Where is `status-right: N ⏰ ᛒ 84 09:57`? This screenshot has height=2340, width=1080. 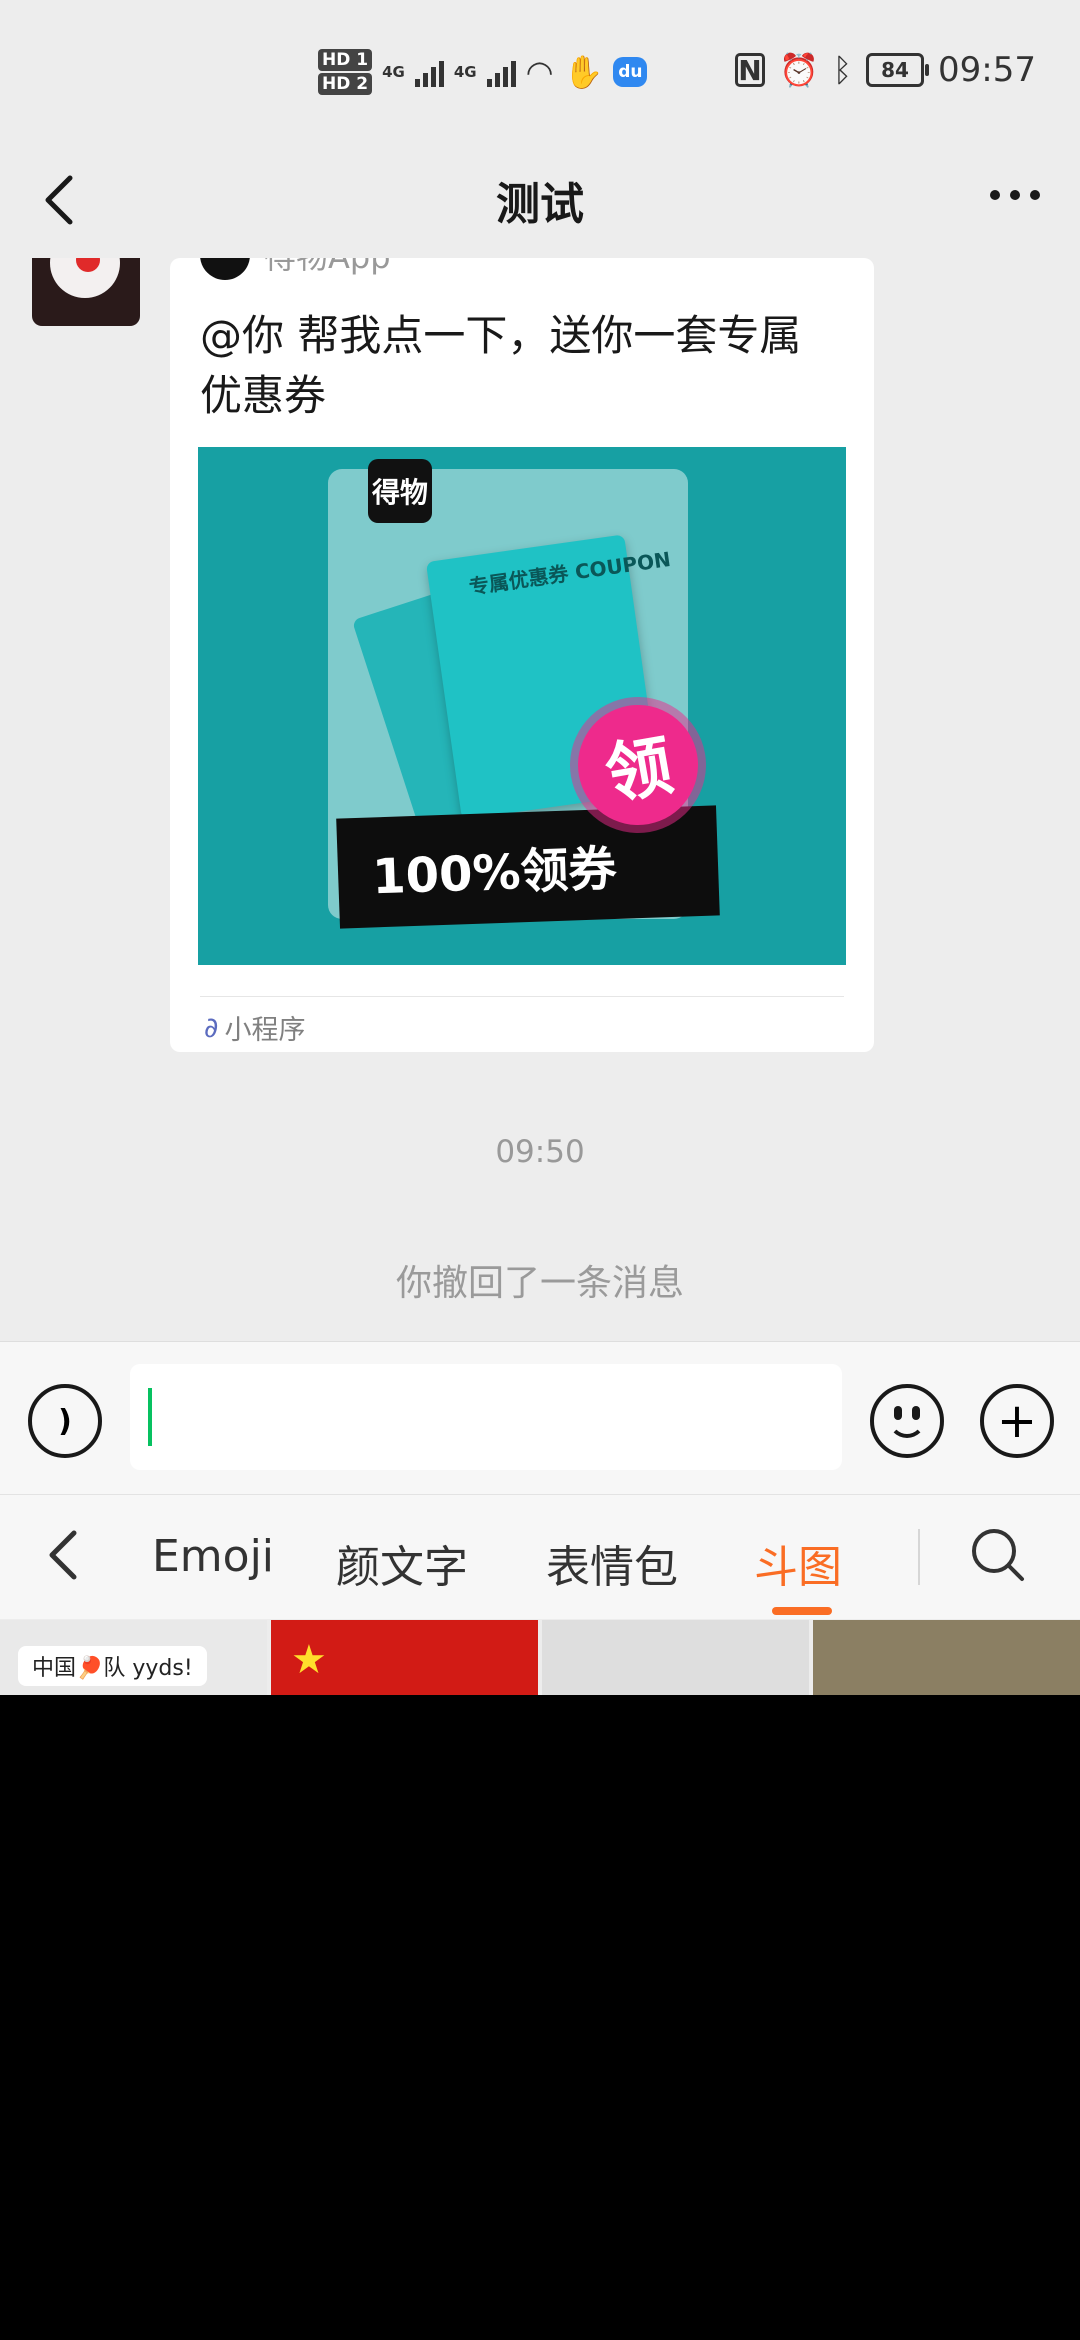
status-right: N ⏰ ᛒ 84 09:57 is located at coordinates (885, 70).